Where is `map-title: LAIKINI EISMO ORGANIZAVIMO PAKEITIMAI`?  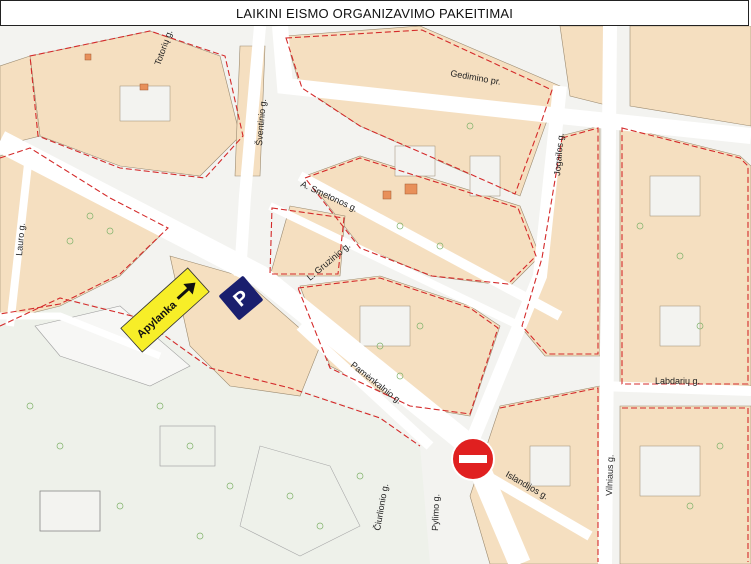
map-title: LAIKINI EISMO ORGANIZAVIMO PAKEITIMAI is located at coordinates (374, 13).